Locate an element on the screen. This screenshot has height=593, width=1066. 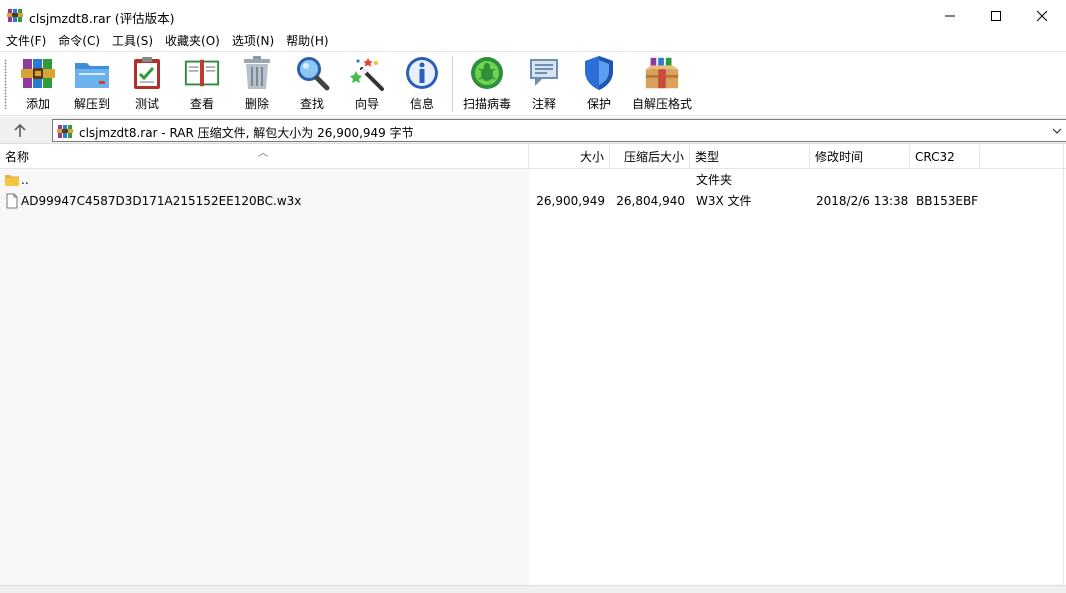
column-name-header: 名称 ︿ is located at coordinates (264, 157).